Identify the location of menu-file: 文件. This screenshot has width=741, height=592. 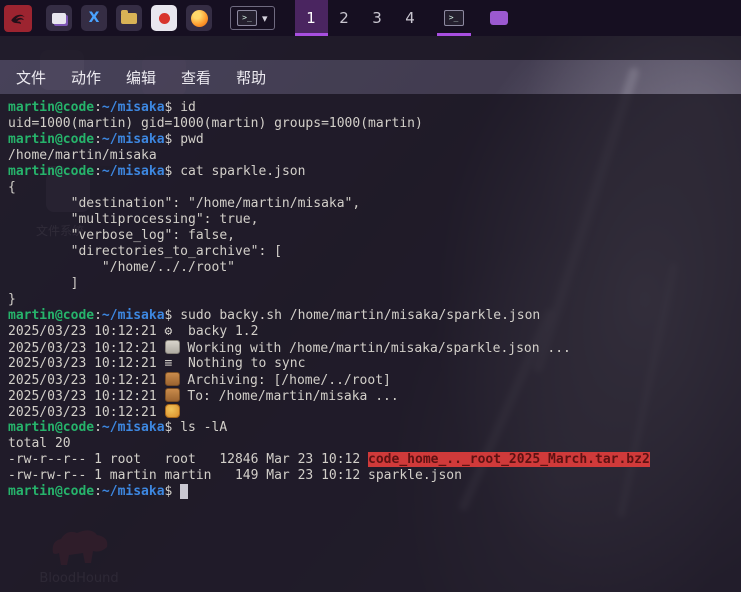
(31, 77).